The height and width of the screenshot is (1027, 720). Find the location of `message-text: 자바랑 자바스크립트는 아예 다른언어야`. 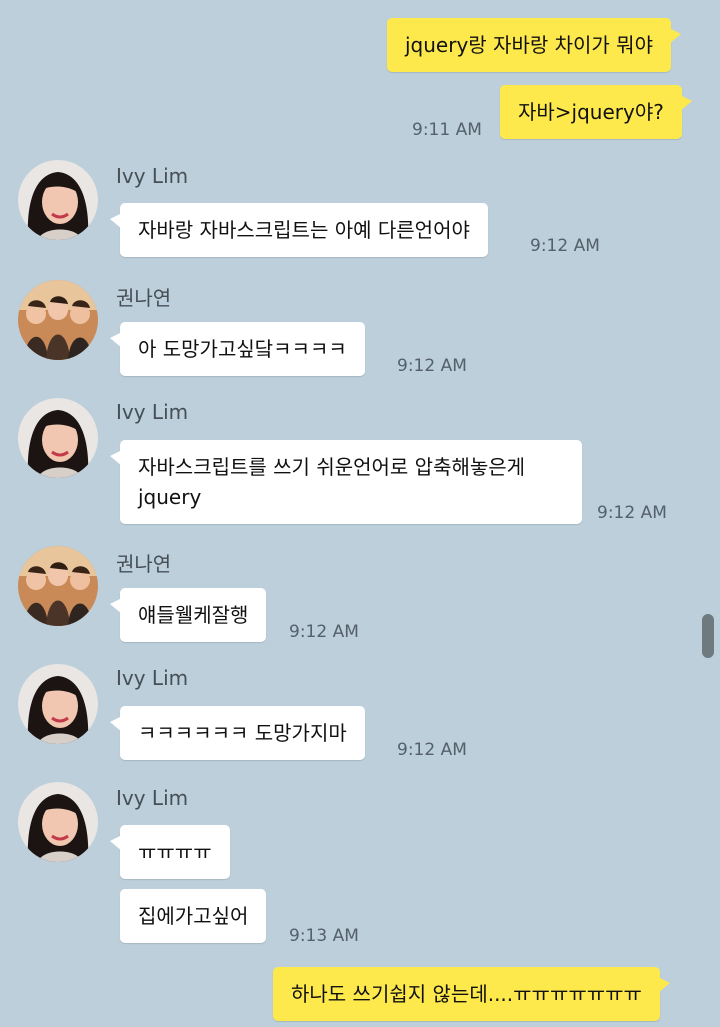

message-text: 자바랑 자바스크립트는 아예 다른언어야 is located at coordinates (304, 230).